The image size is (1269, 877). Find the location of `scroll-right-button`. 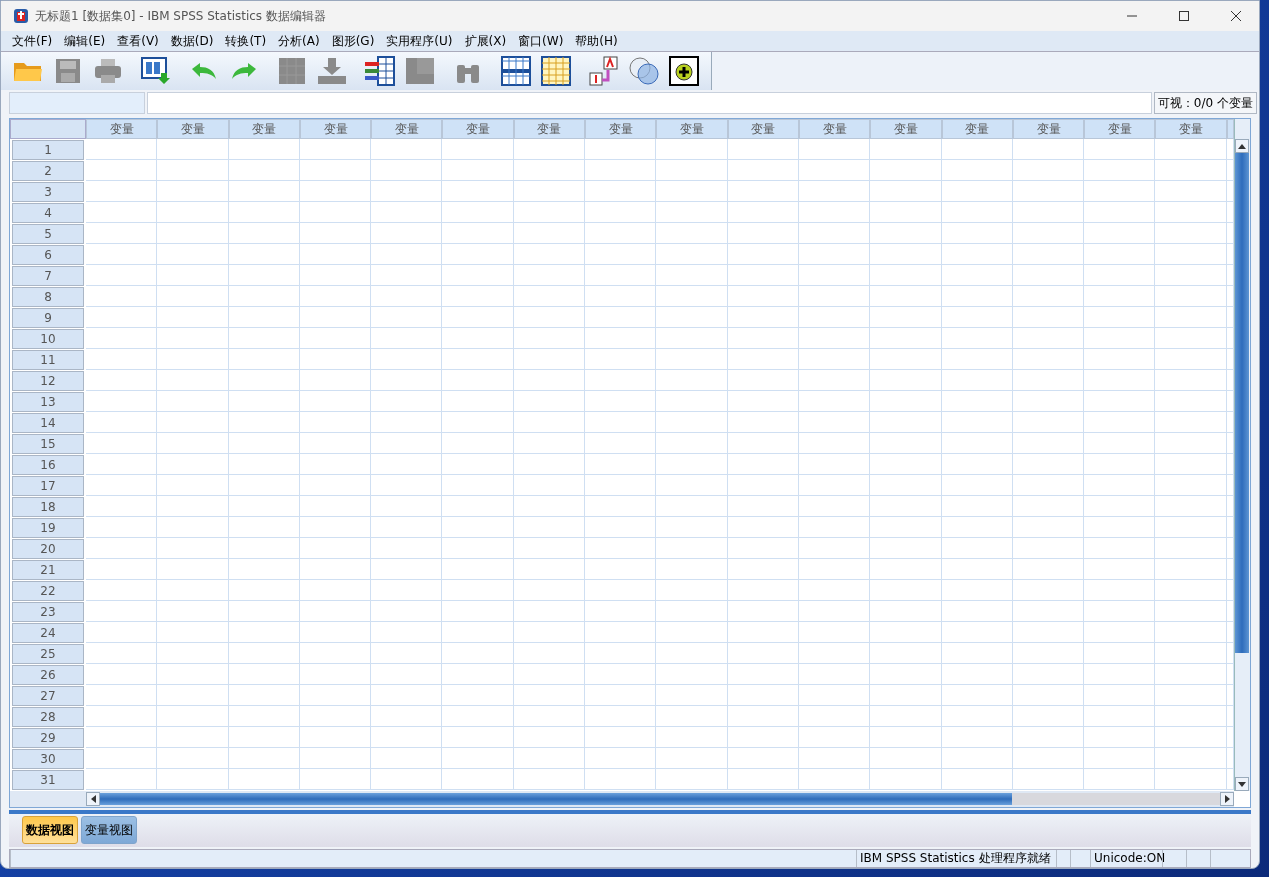

scroll-right-button is located at coordinates (1227, 799).